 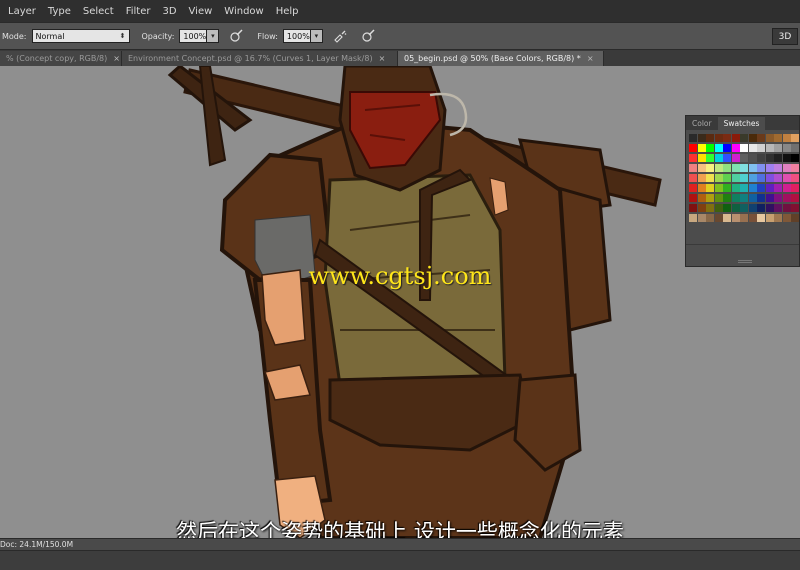 What do you see at coordinates (98, 11) in the screenshot?
I see `menu-select: Select` at bounding box center [98, 11].